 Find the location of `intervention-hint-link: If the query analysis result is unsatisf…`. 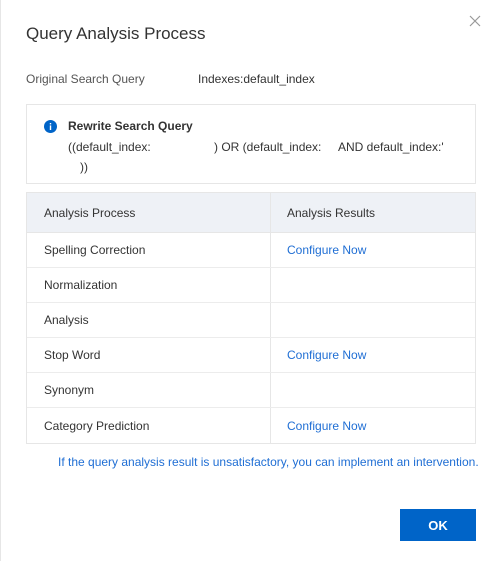

intervention-hint-link: If the query analysis result is unsatisf… is located at coordinates (268, 462).